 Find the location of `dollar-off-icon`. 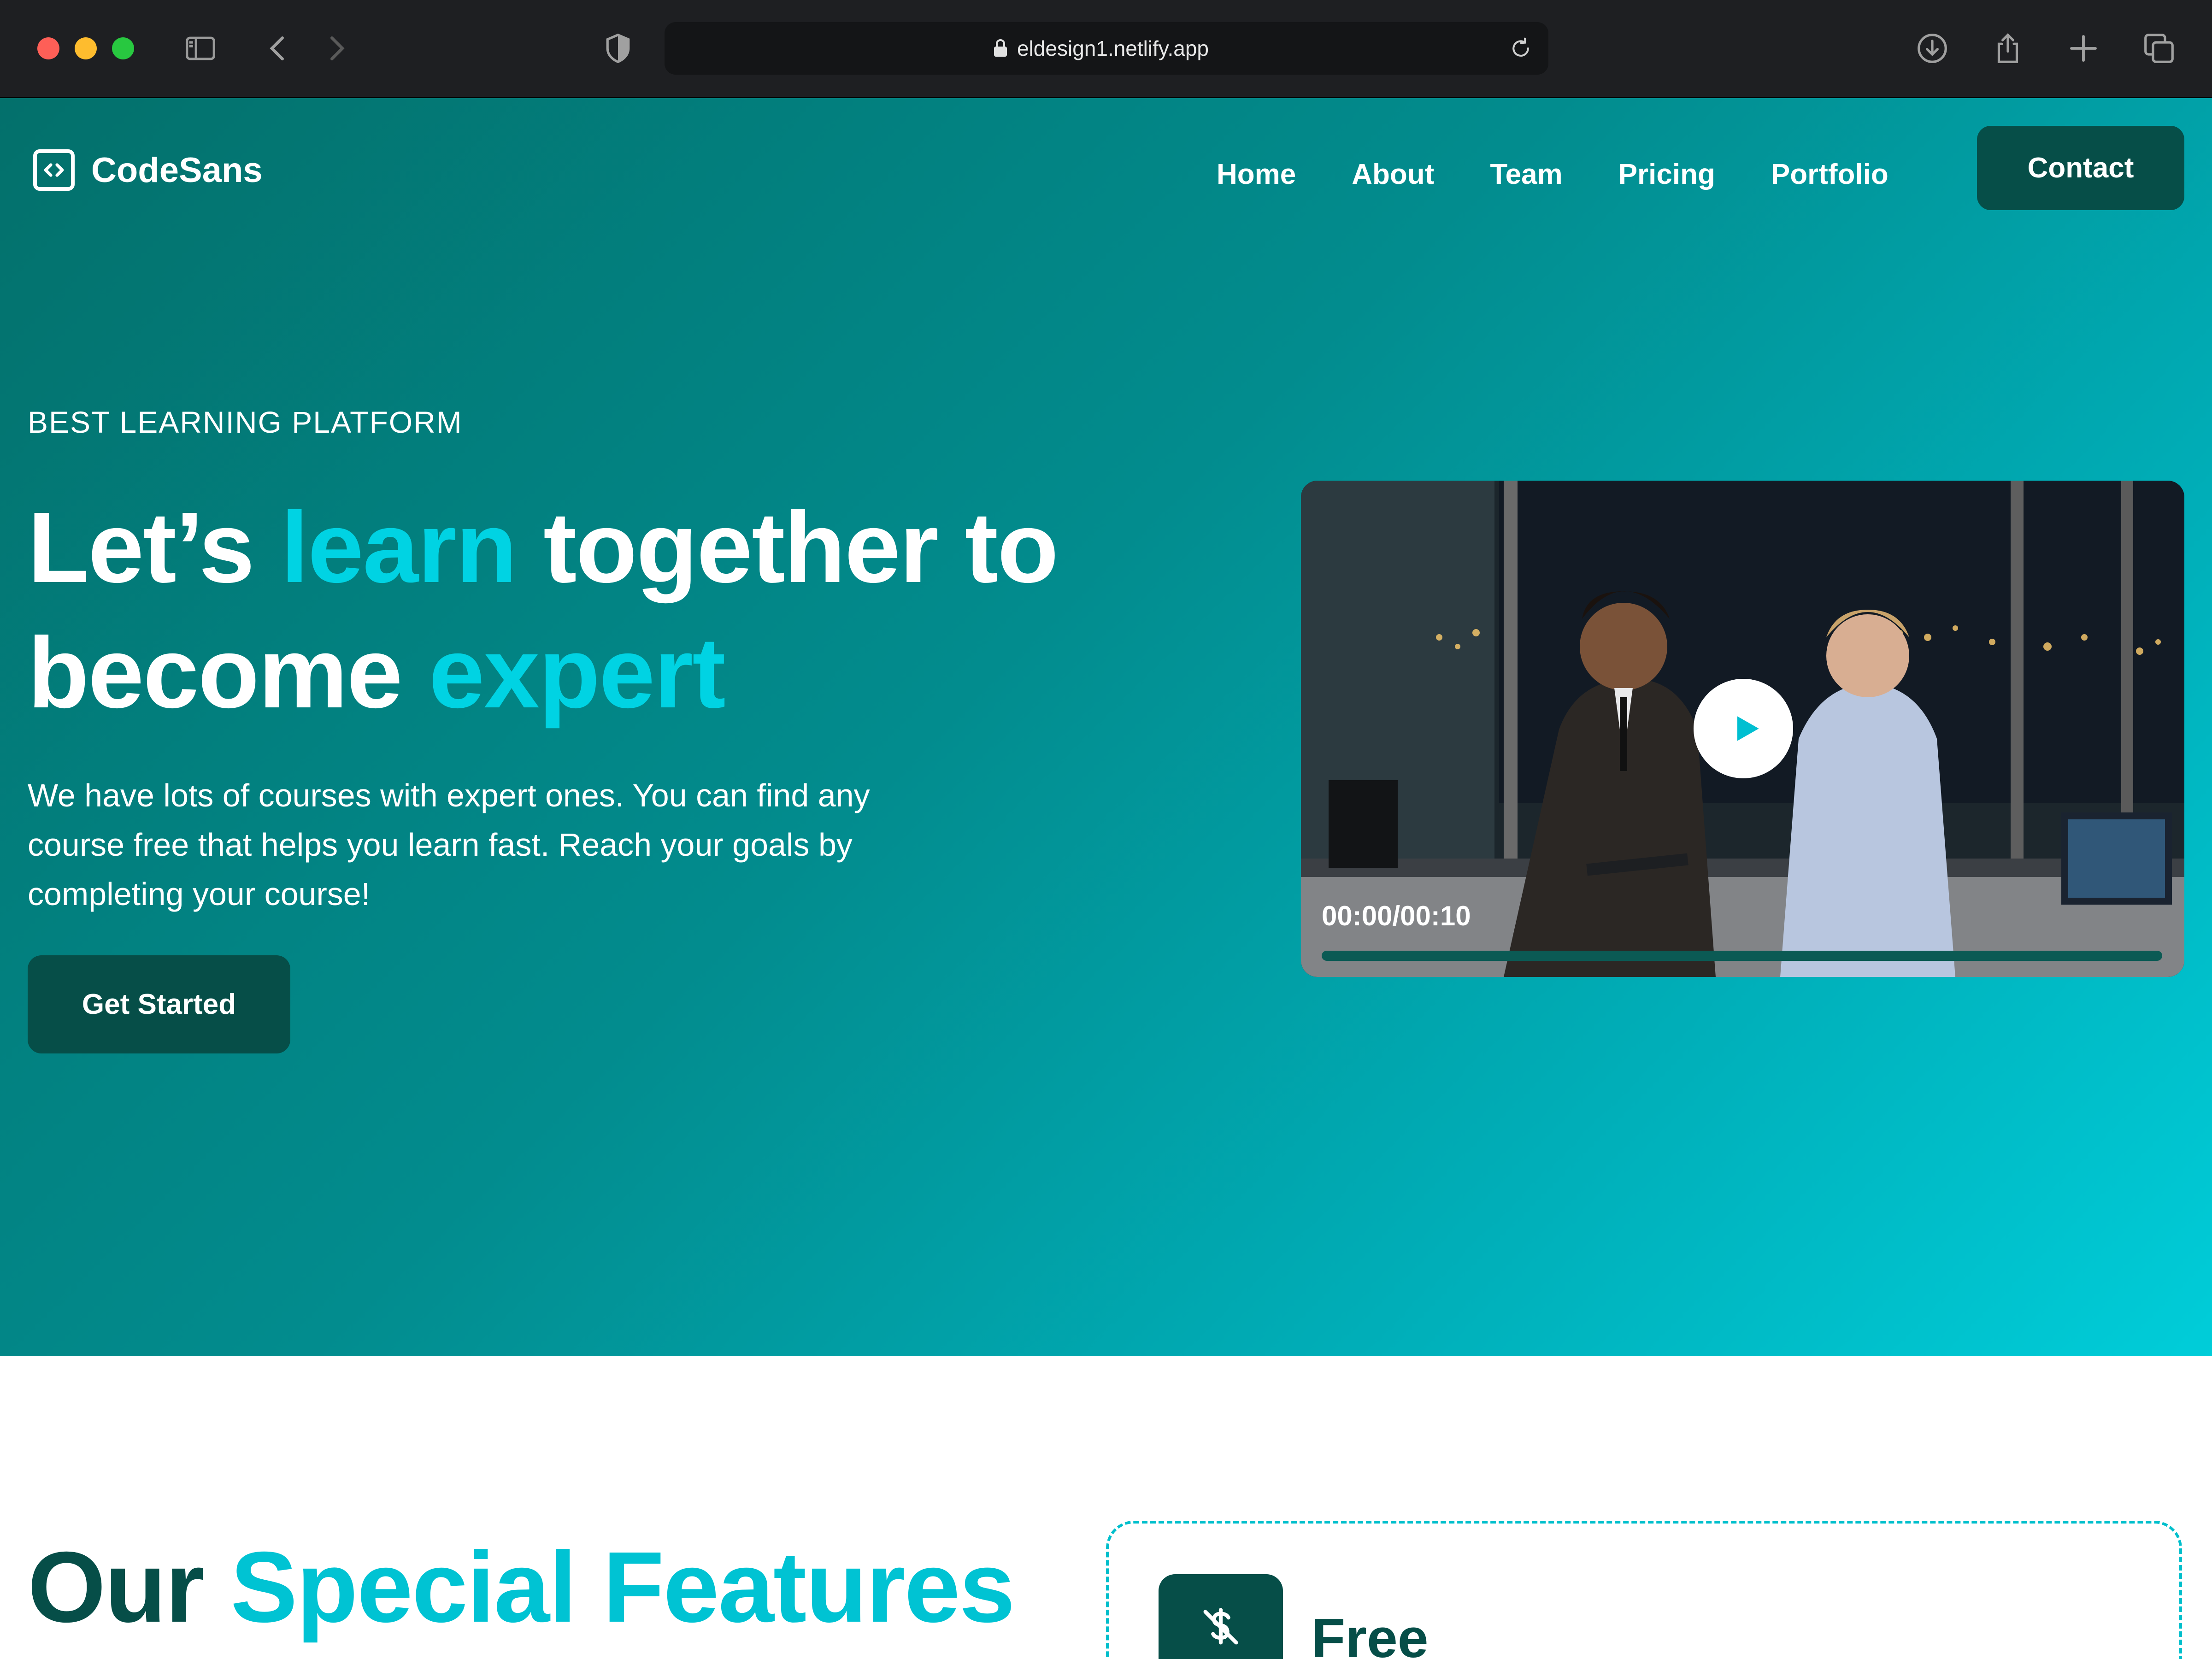

dollar-off-icon is located at coordinates (1220, 1626).